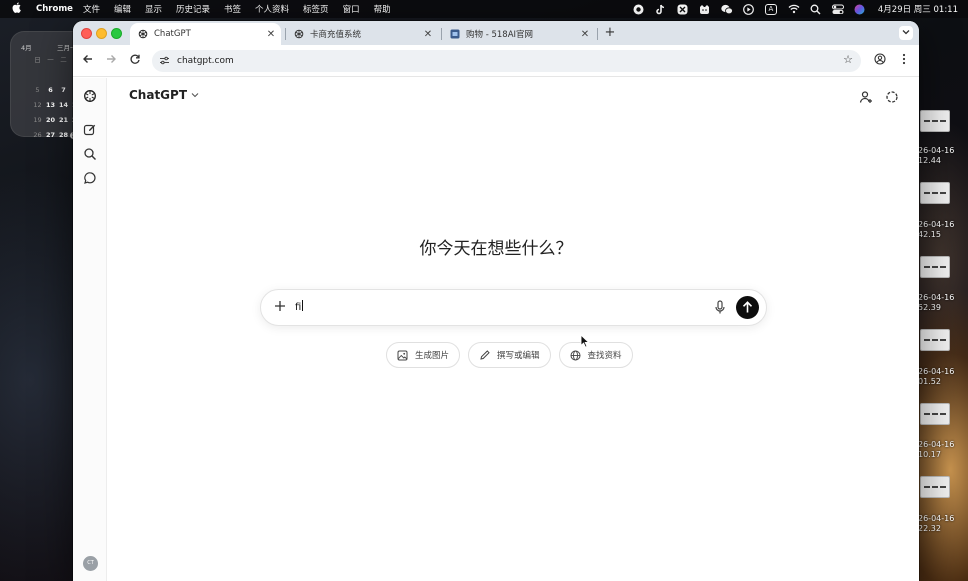  What do you see at coordinates (90, 563) in the screenshot?
I see `user-avatar: CT` at bounding box center [90, 563].